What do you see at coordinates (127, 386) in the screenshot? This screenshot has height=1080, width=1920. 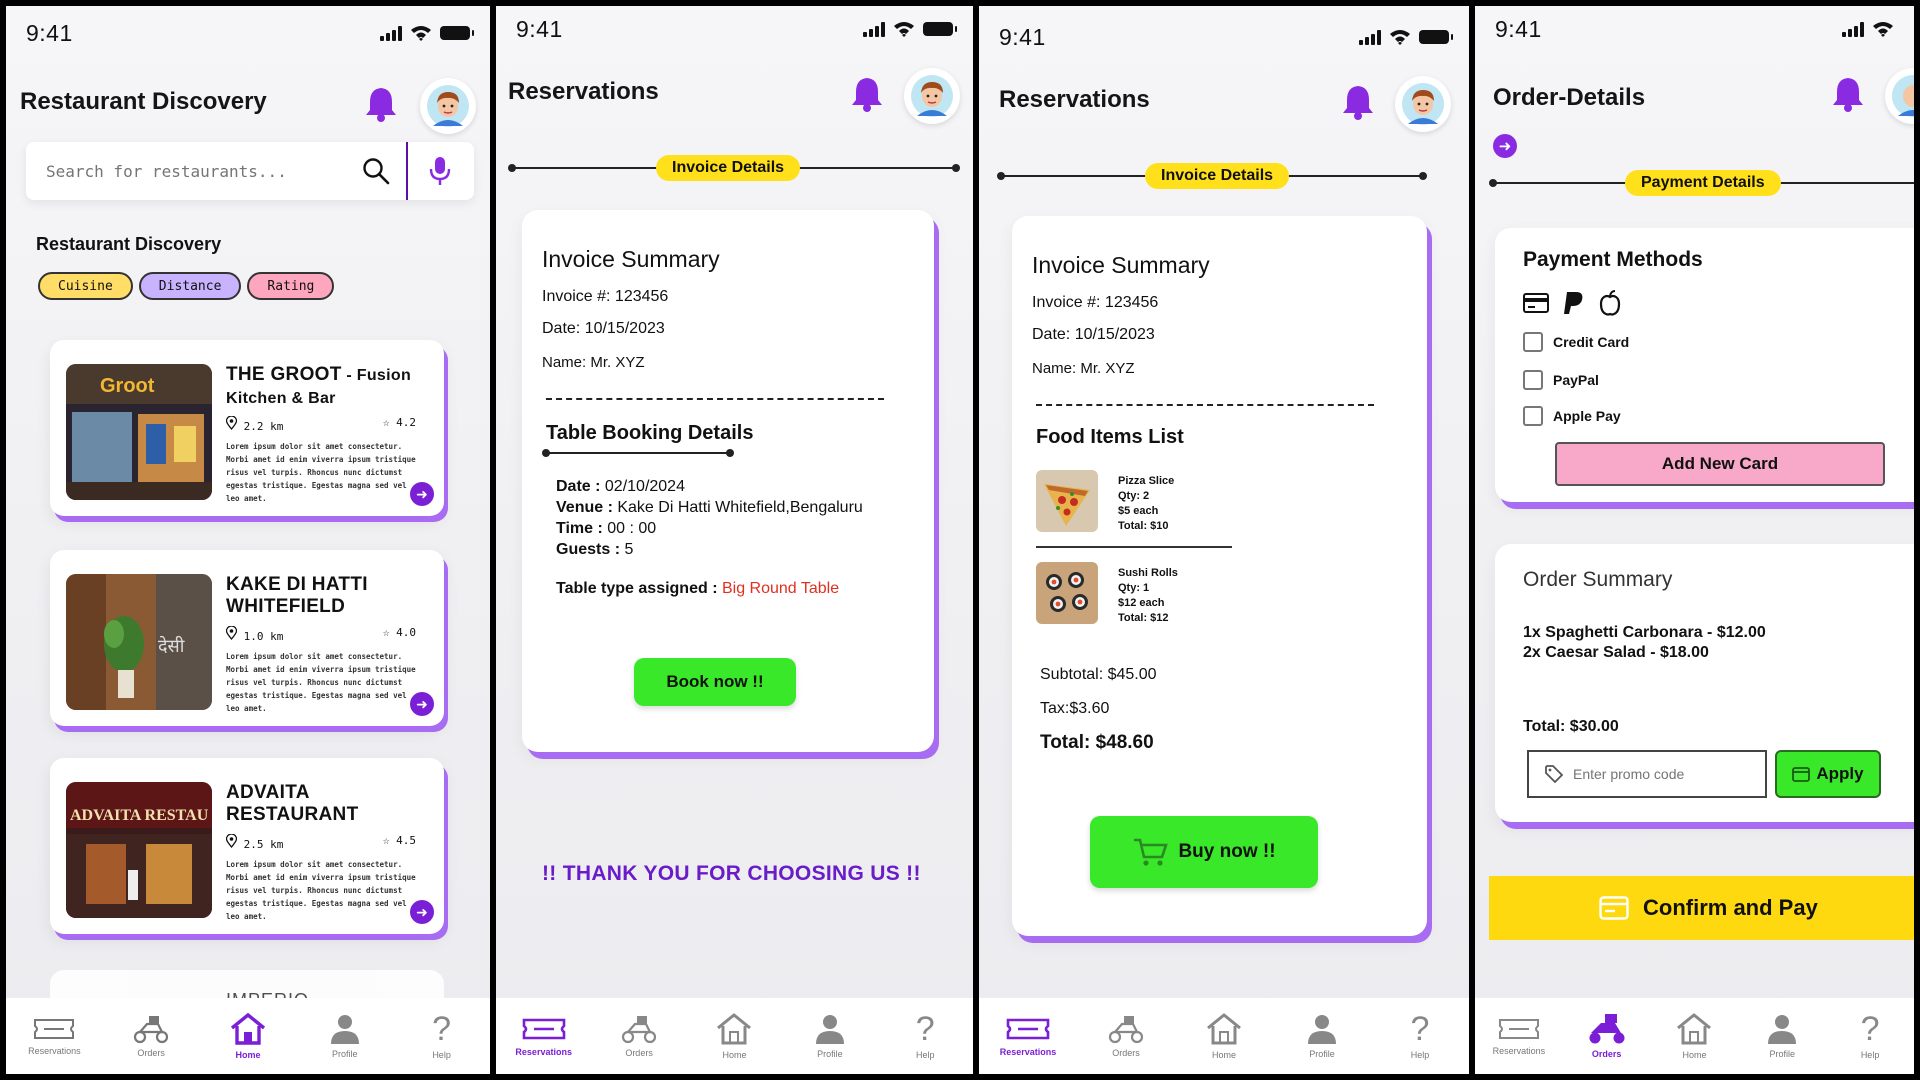 I see `svg-text: Groot` at bounding box center [127, 386].